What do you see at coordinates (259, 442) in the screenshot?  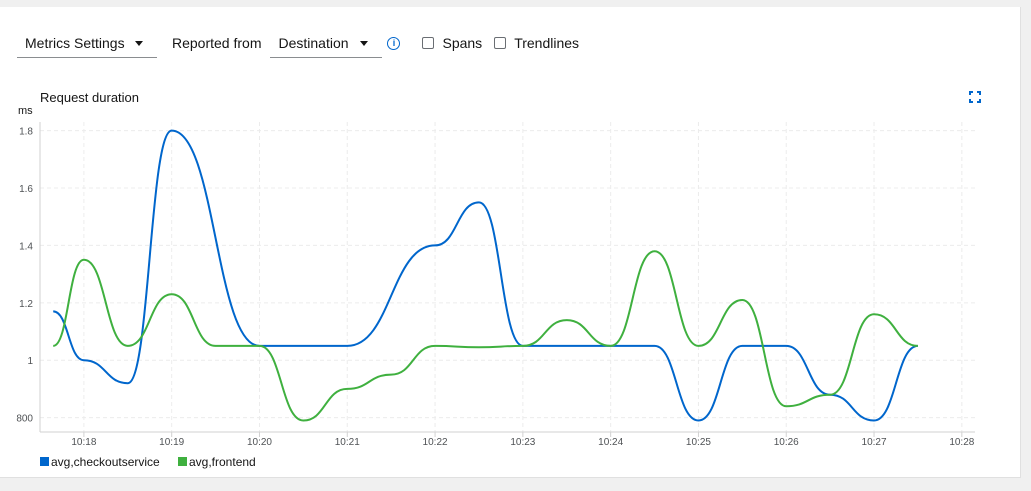 I see `x-tick-label: 10:20` at bounding box center [259, 442].